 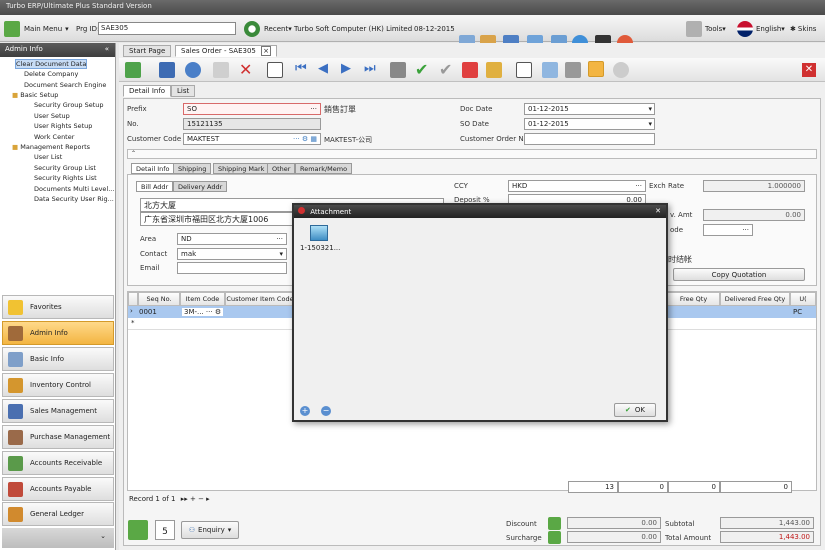 I want to click on copy-icon, so click(x=524, y=70).